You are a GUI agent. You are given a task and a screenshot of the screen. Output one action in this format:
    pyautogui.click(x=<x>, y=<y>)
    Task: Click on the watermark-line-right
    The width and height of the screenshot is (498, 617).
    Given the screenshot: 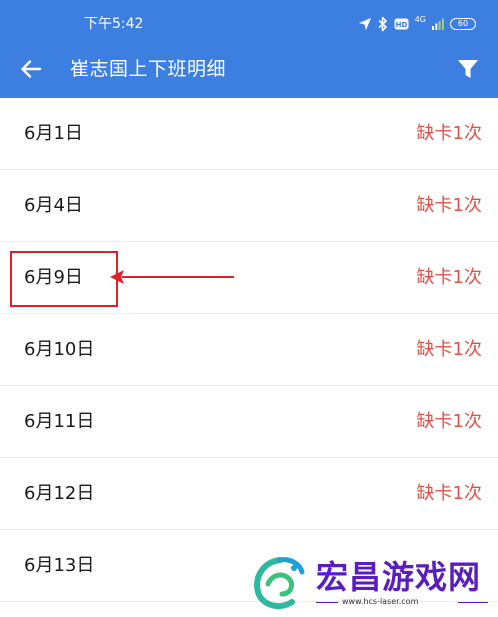 What is the action you would take?
    pyautogui.click(x=473, y=602)
    